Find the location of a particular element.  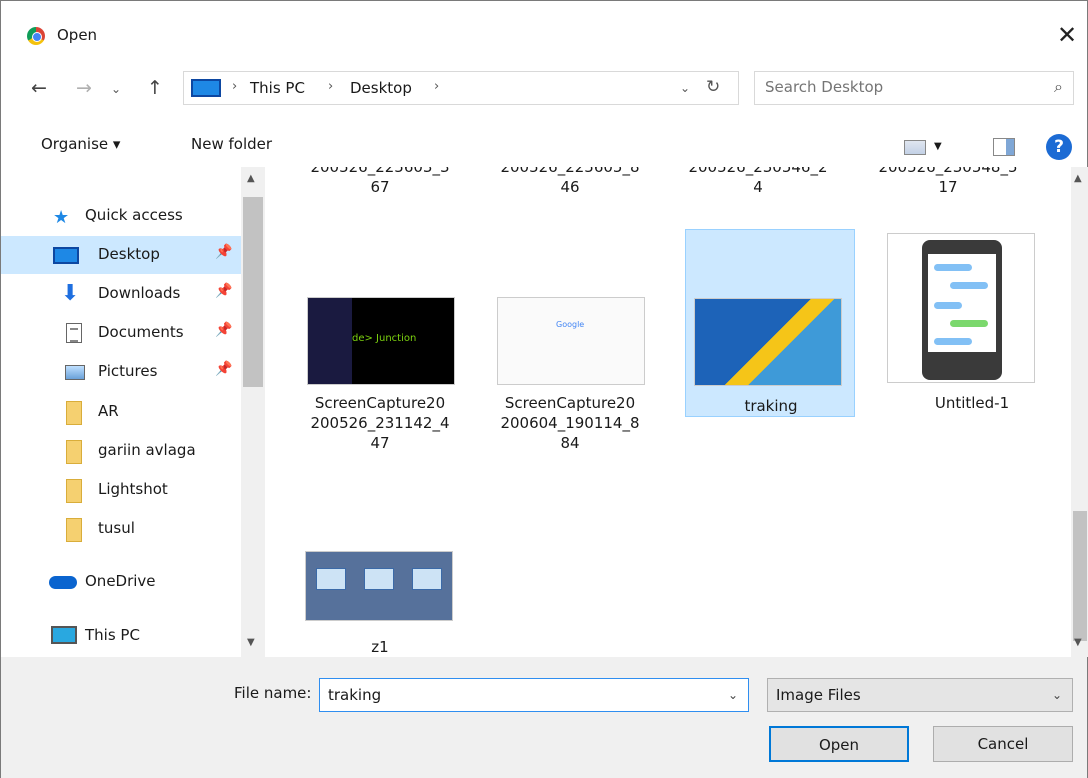

open-button: Open is located at coordinates (839, 744).